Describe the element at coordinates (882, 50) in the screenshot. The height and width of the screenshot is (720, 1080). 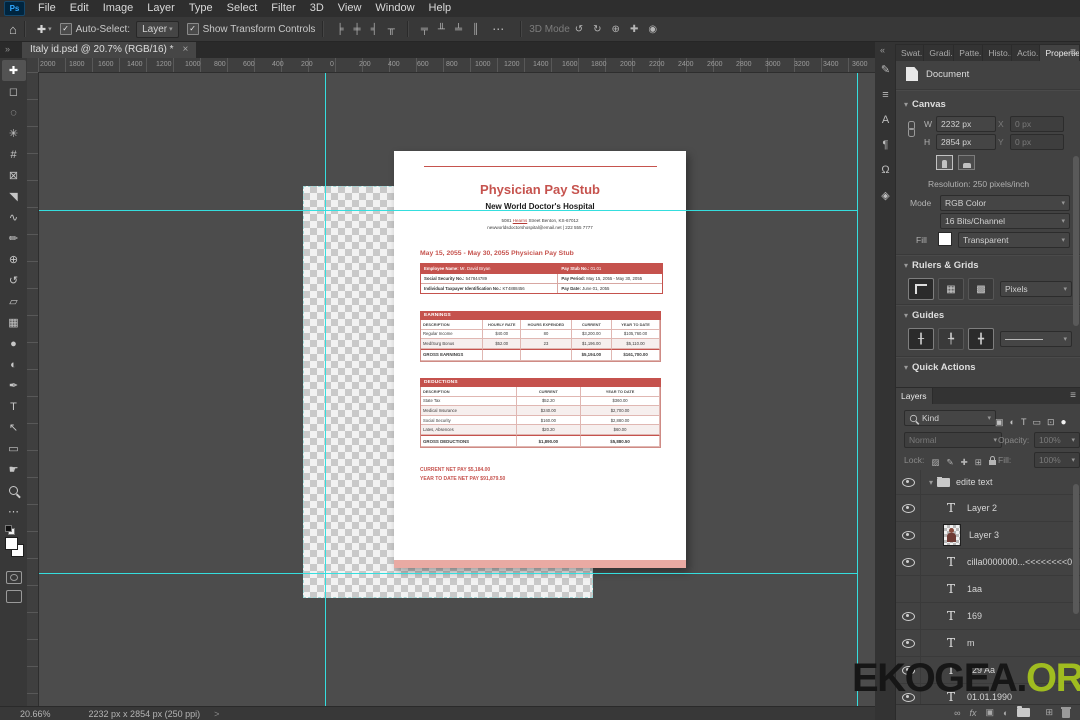
I see `expand-panels-icon: «` at that location.